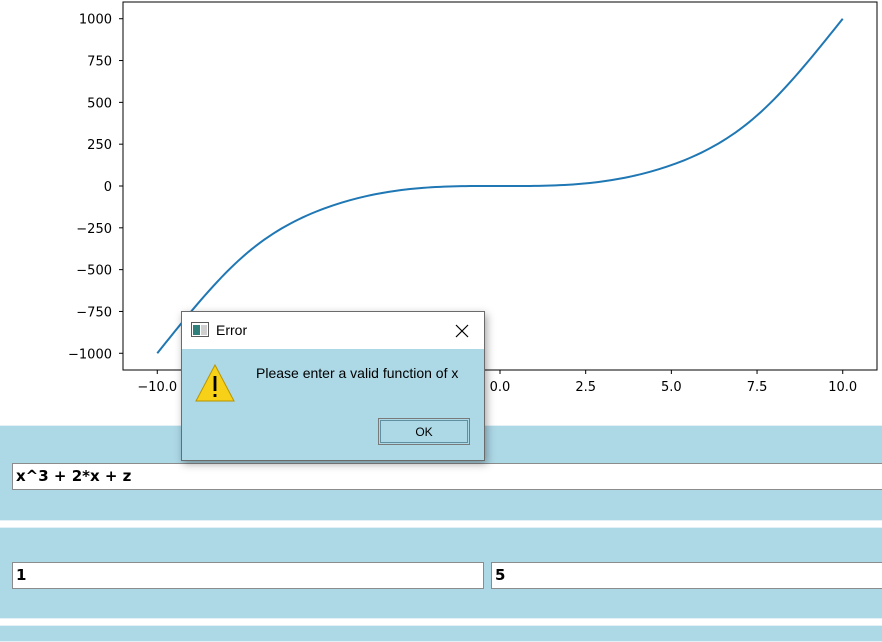  Describe the element at coordinates (671, 387) in the screenshot. I see `x-tick-label: 5.0` at that location.